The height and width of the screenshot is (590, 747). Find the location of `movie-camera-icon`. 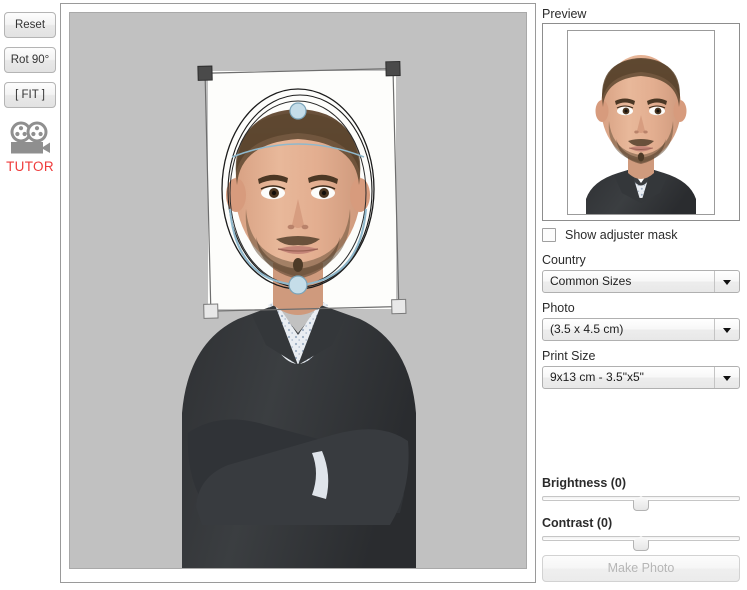

movie-camera-icon is located at coordinates (30, 137).